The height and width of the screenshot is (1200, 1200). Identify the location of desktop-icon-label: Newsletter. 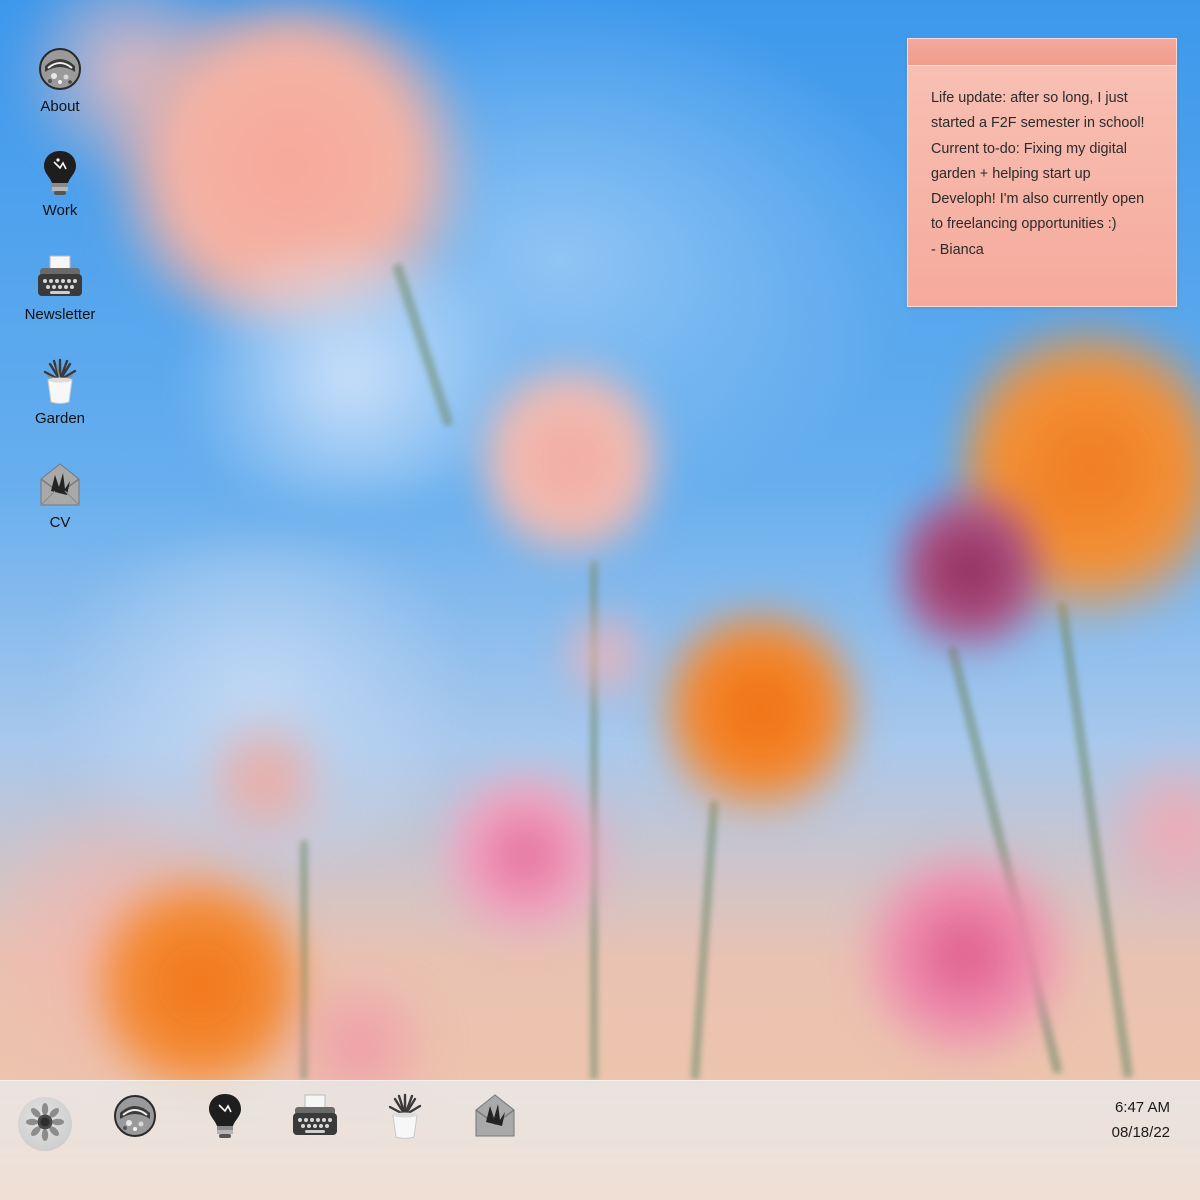
(60, 314).